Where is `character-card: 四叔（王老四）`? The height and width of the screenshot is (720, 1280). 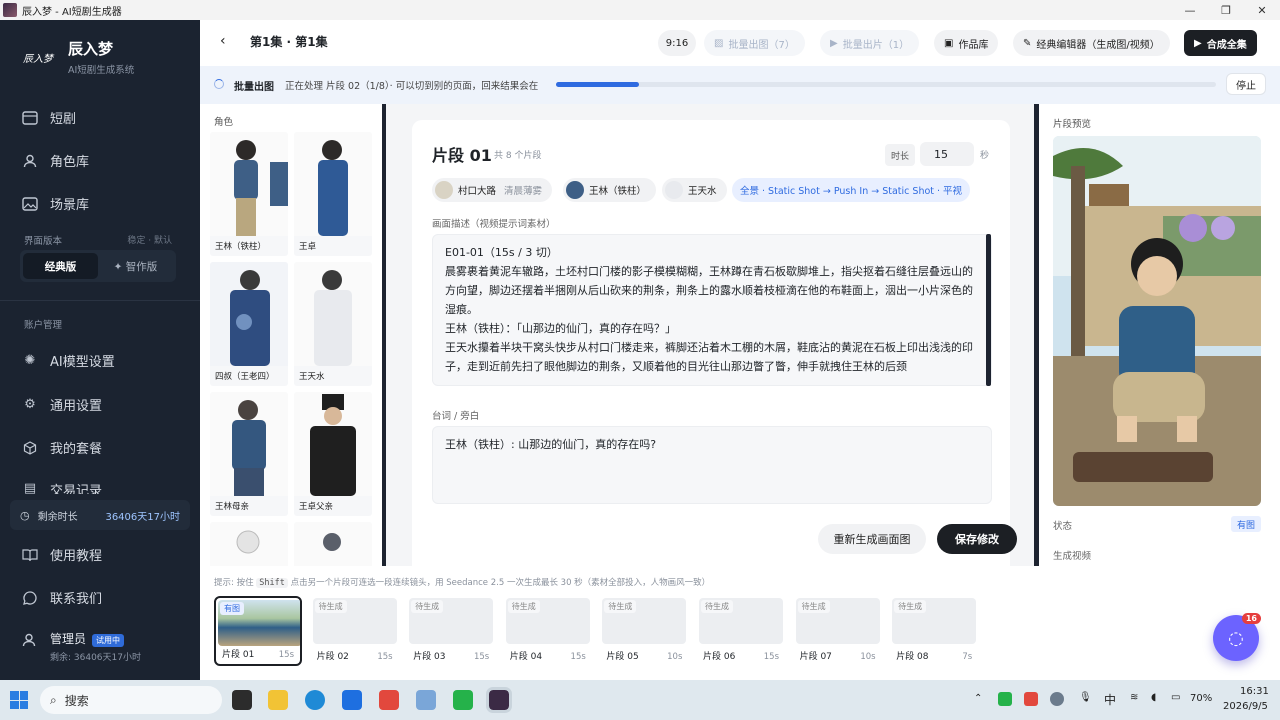
character-card: 四叔（王老四） is located at coordinates (249, 324).